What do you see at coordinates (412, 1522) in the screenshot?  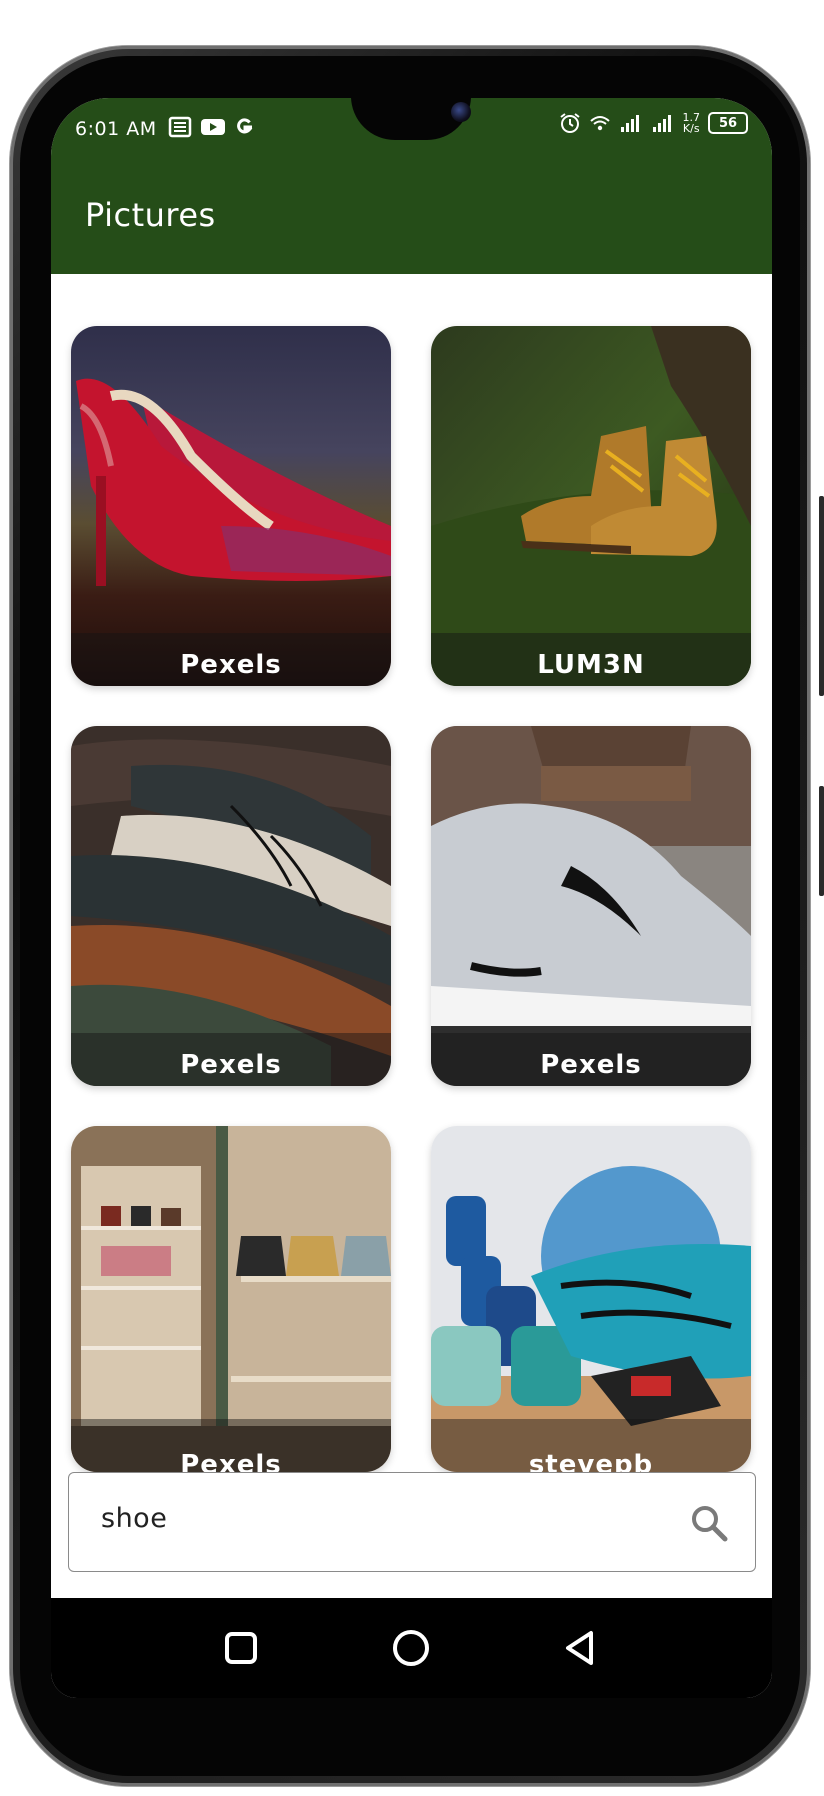 I see `search-input: shoe` at bounding box center [412, 1522].